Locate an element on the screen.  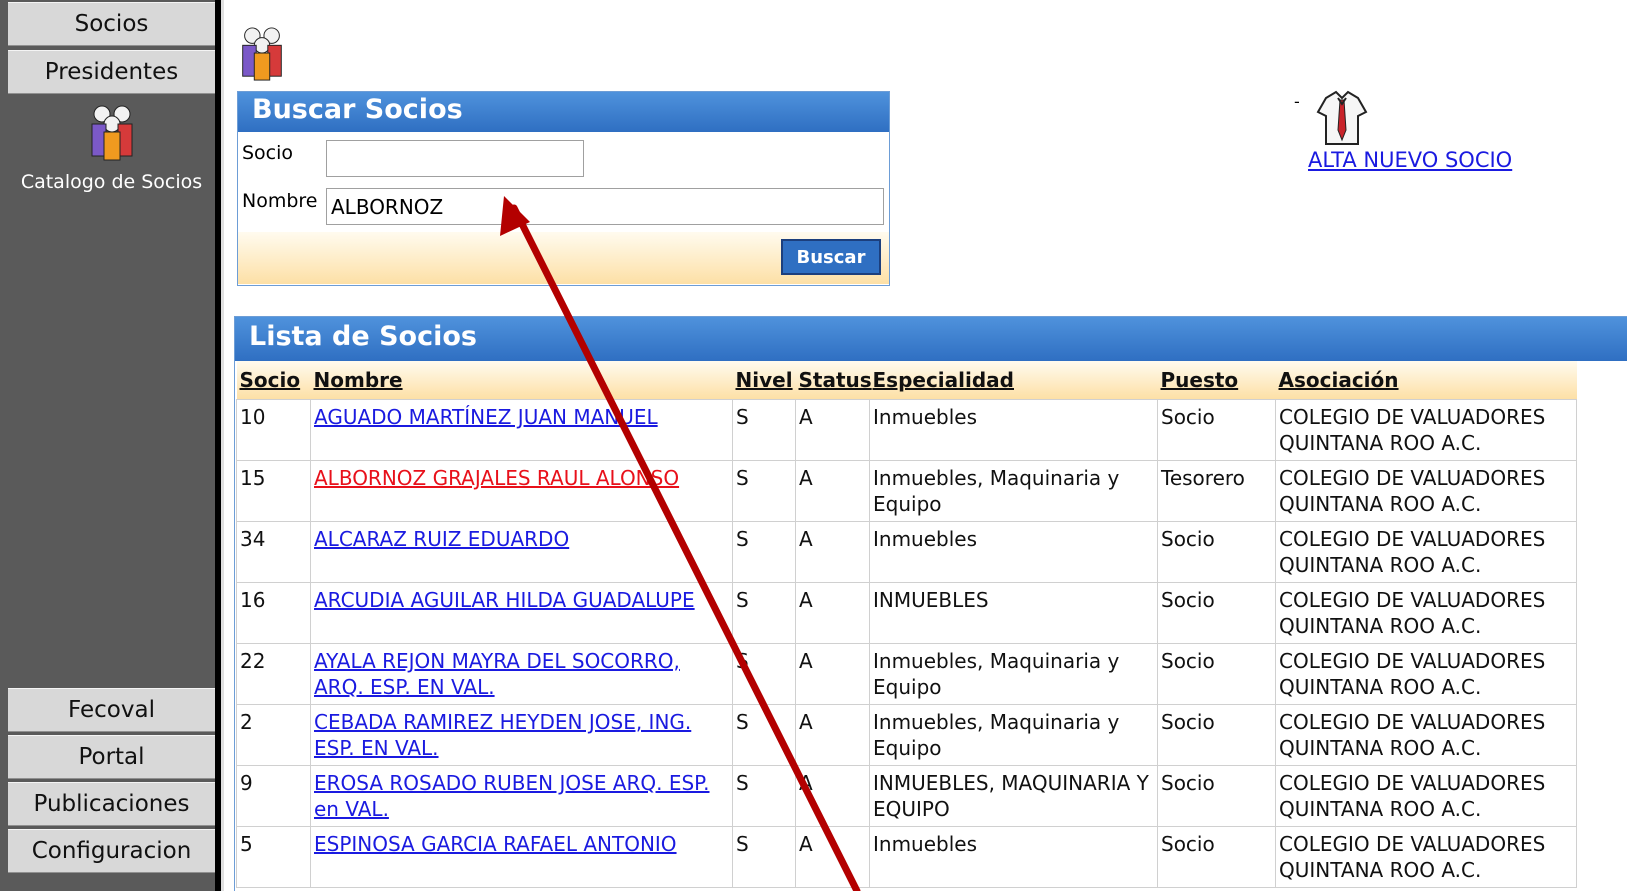
cell-nombre: AGUADO MARTÍNEZ JUAN MANUEL is located at coordinates (521, 430).